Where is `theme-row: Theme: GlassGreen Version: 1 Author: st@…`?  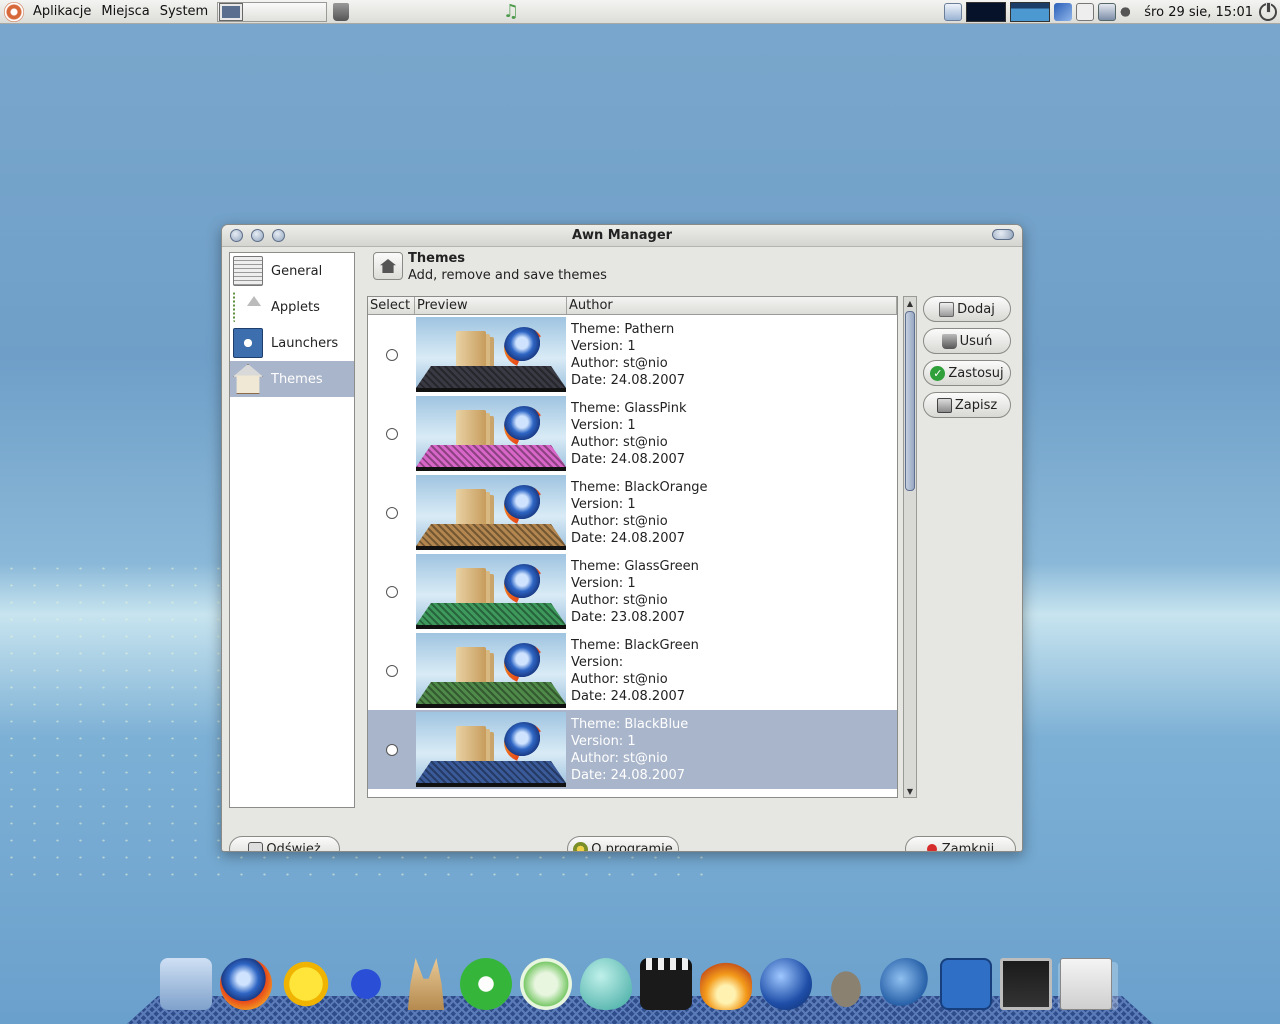
theme-row: Theme: GlassGreen Version: 1 Author: st@… is located at coordinates (632, 591).